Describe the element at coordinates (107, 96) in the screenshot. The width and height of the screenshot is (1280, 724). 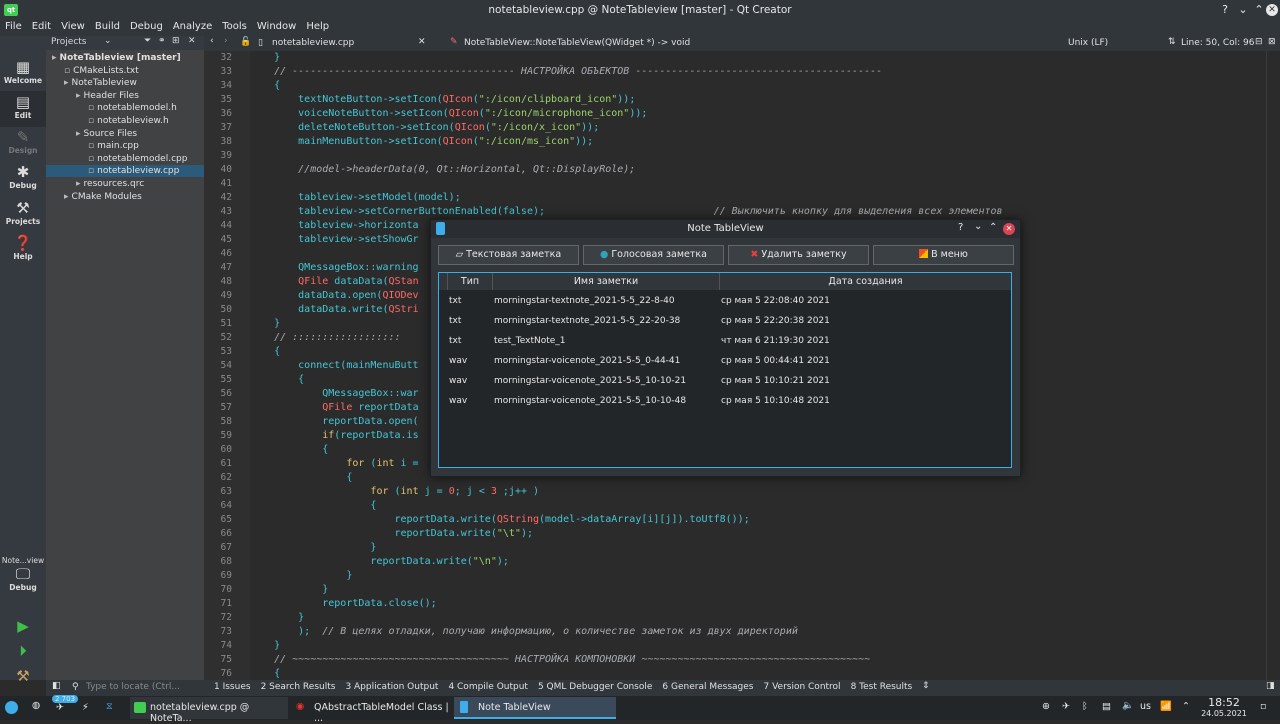
I see `tree-item: ▸ Header Files` at that location.